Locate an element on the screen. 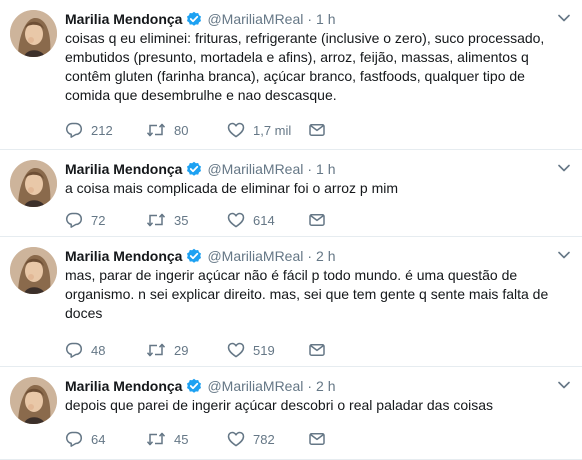 This screenshot has height=460, width=582. like-button: 614 is located at coordinates (267, 220).